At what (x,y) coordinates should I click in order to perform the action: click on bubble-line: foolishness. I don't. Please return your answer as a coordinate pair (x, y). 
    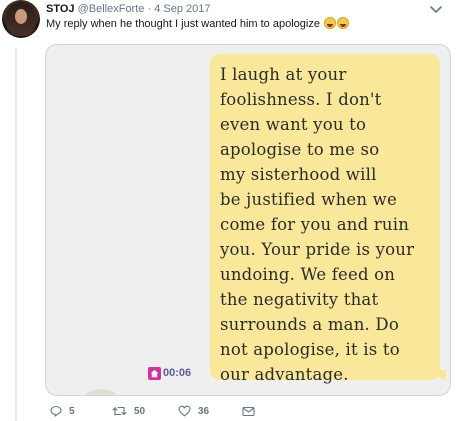
    Looking at the image, I should click on (301, 99).